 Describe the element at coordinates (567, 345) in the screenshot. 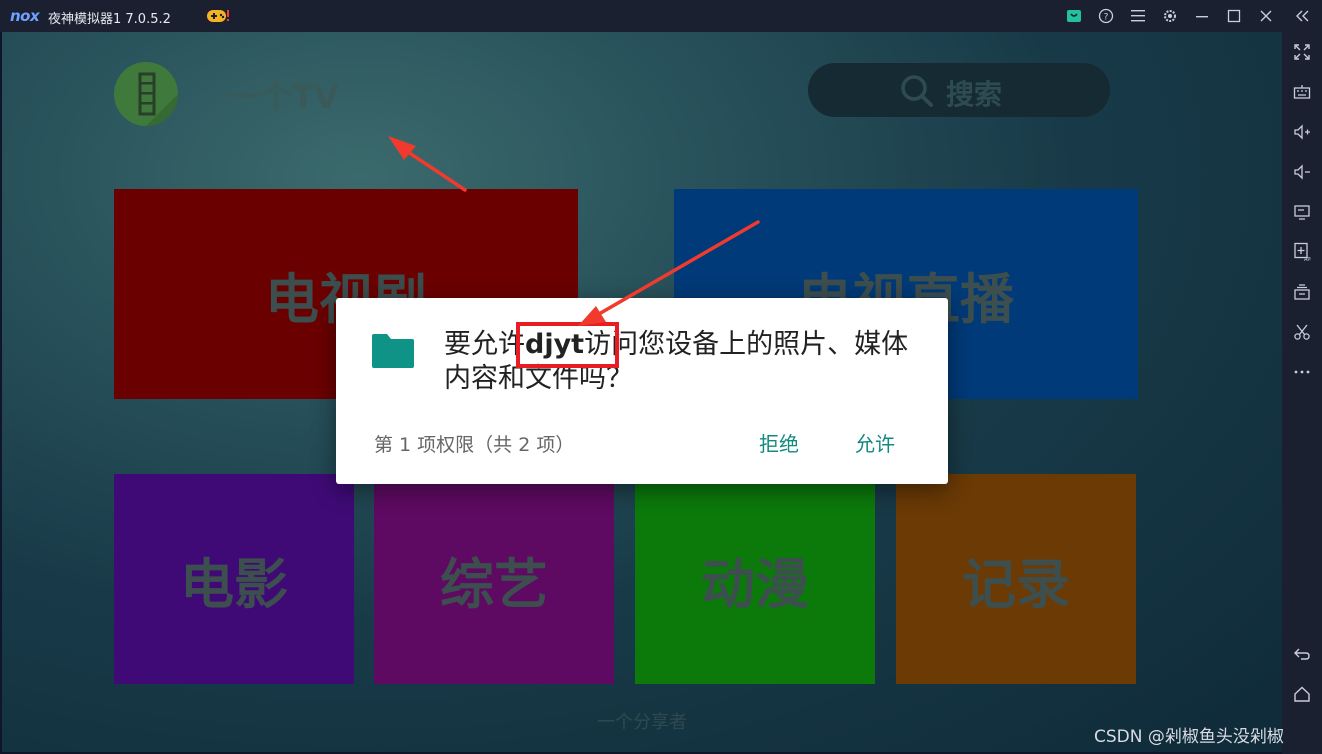

I see `highlight-box` at that location.